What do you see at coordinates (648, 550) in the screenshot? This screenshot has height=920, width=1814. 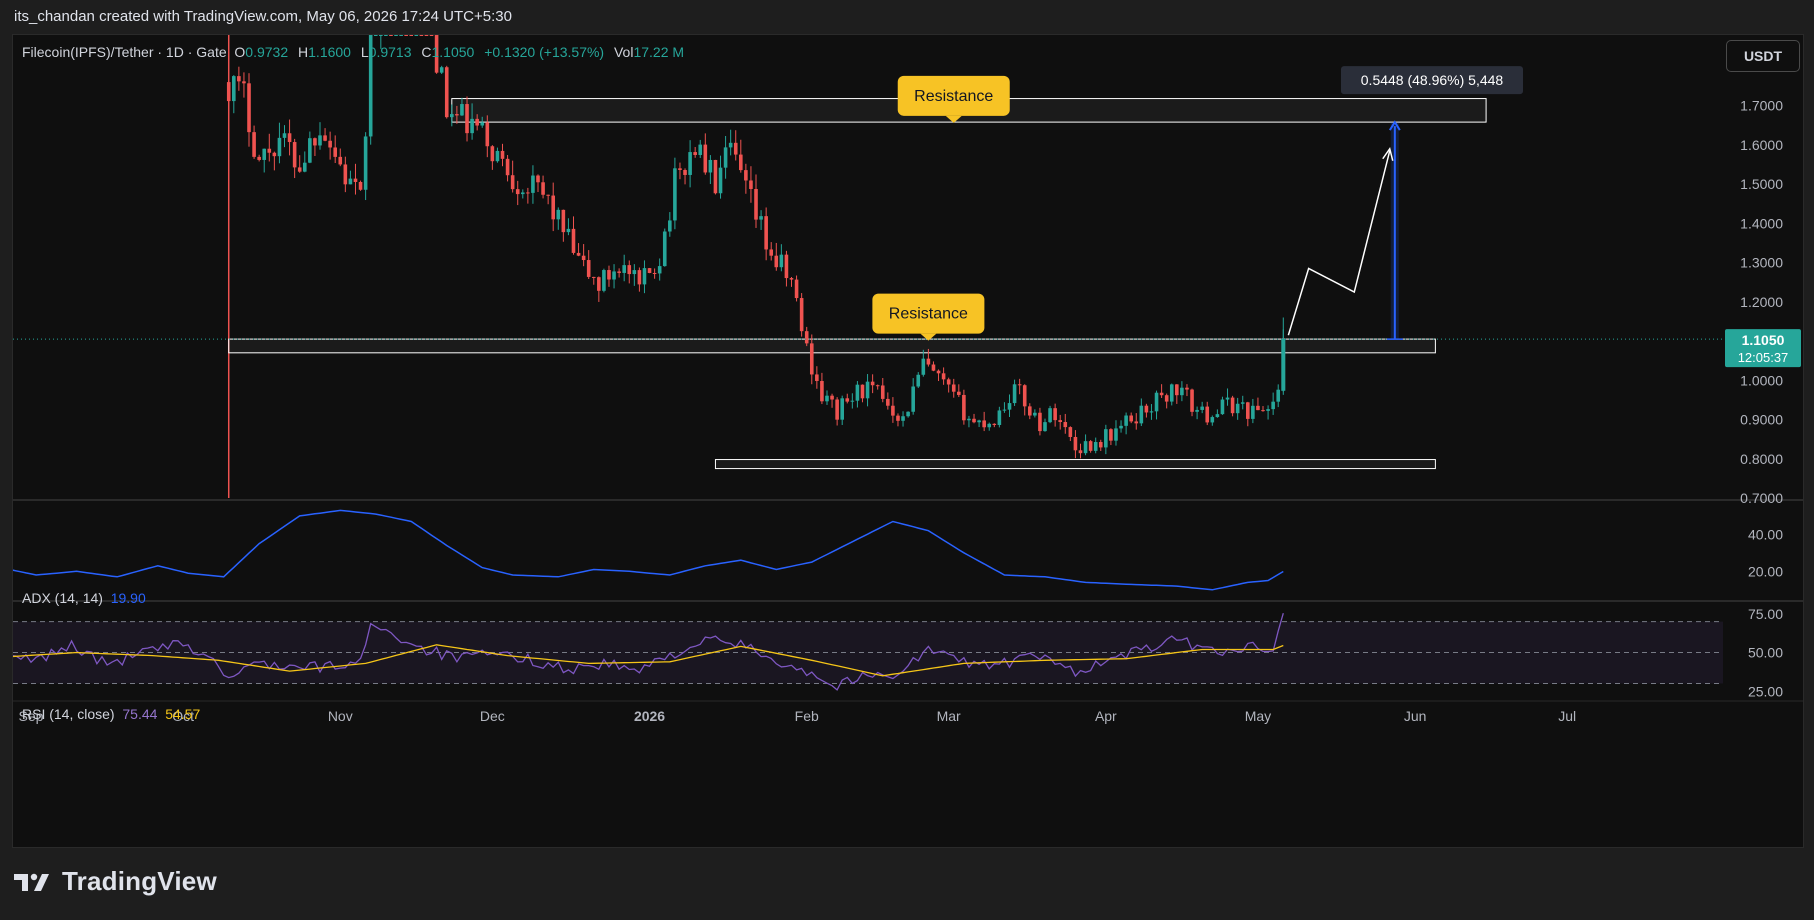 I see `adx-line` at bounding box center [648, 550].